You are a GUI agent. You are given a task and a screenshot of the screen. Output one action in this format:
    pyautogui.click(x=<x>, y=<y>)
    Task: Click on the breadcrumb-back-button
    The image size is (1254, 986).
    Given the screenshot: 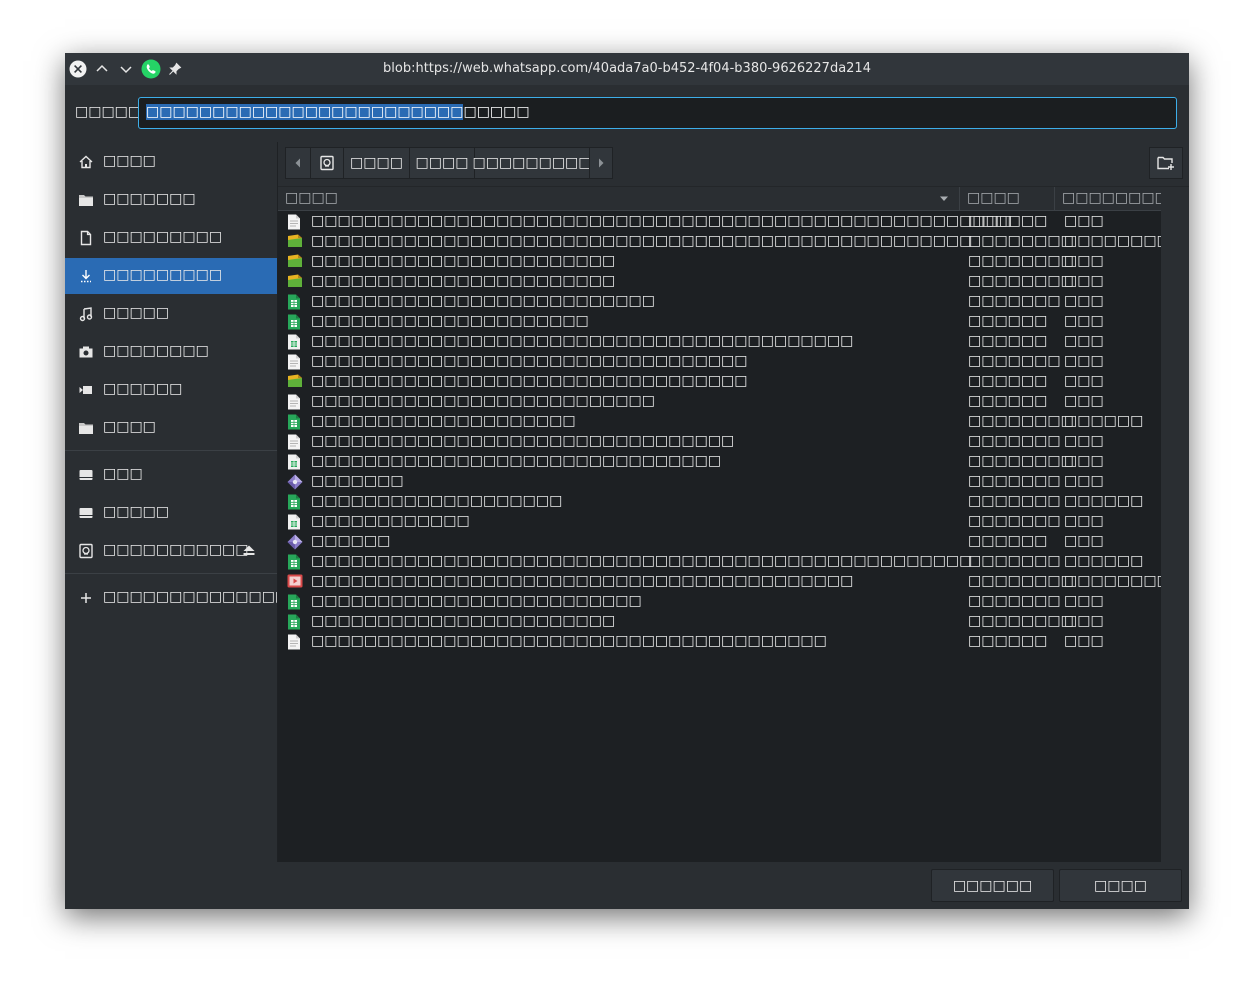 What is the action you would take?
    pyautogui.click(x=298, y=163)
    